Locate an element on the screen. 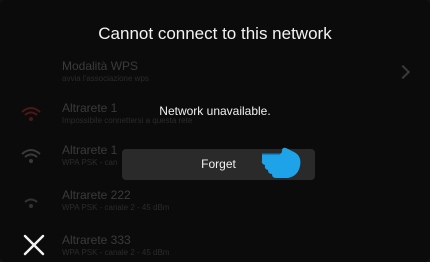  pointing-hand-icon is located at coordinates (281, 162).